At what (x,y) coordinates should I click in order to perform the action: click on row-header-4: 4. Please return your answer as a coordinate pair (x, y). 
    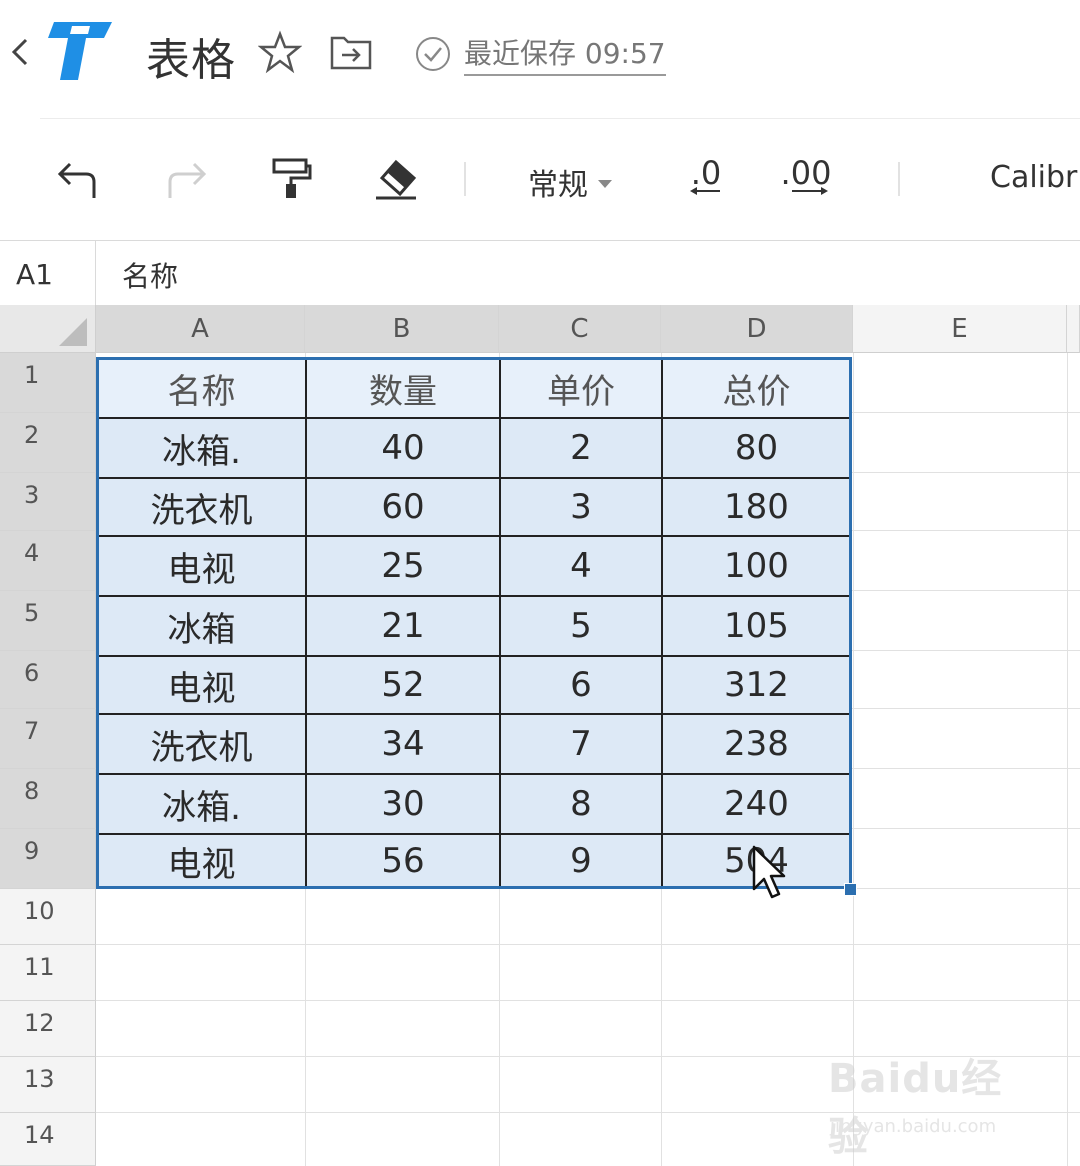
    Looking at the image, I should click on (48, 561).